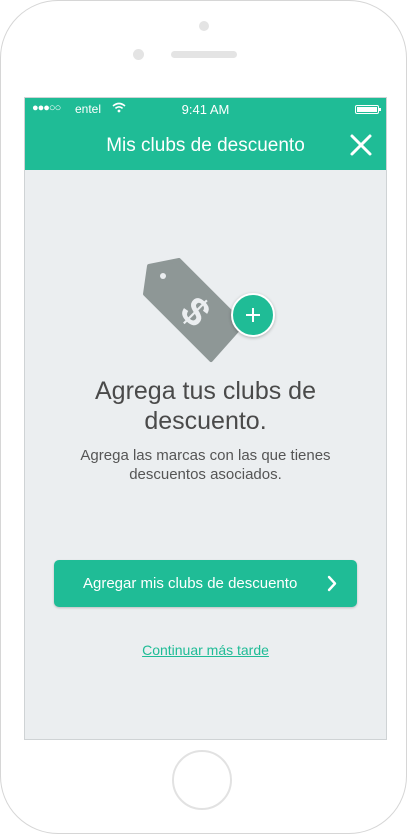  I want to click on status-time: 9:41 AM, so click(205, 109).